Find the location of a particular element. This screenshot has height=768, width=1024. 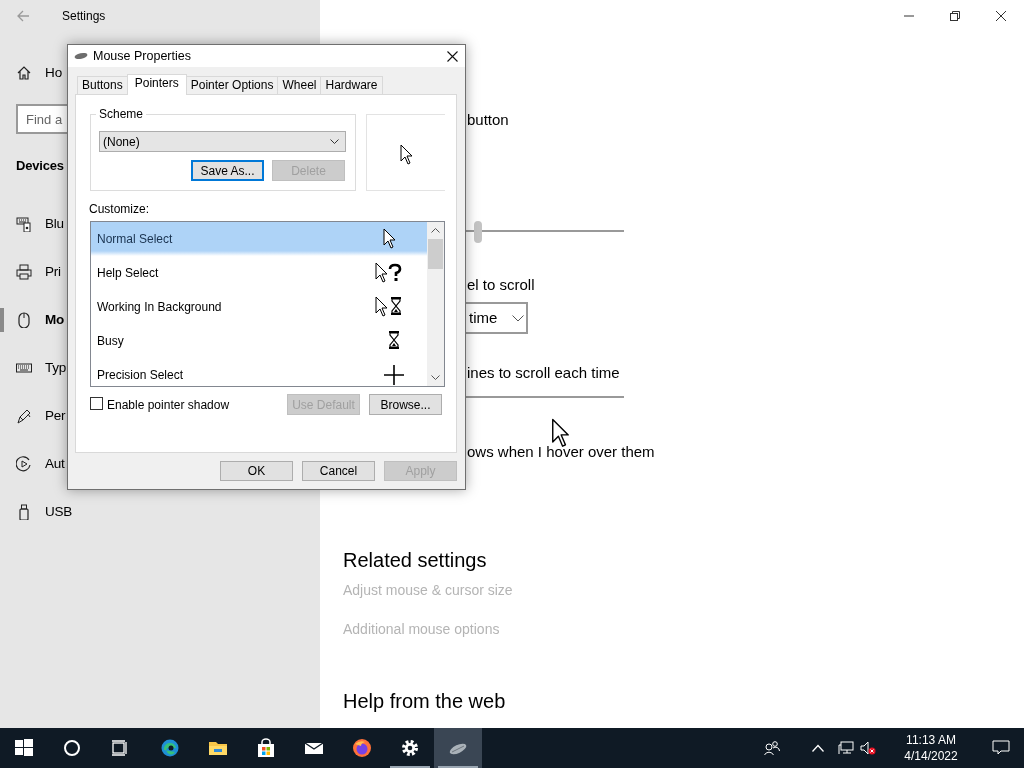

checkbox-label: Enable pointer shadow is located at coordinates (168, 405).